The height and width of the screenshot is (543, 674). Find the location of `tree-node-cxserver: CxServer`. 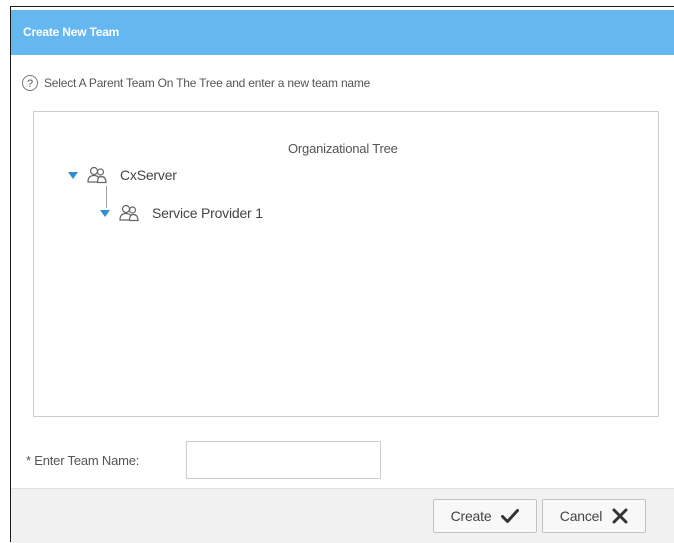

tree-node-cxserver: CxServer is located at coordinates (122, 175).